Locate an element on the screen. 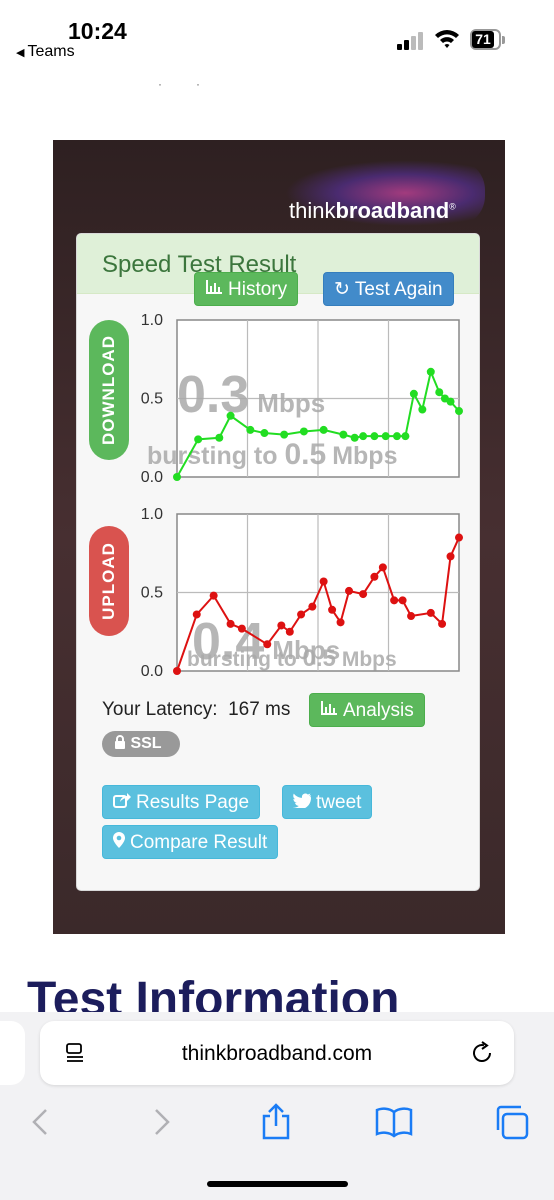 The image size is (554, 1200). battery-icon: 71 is located at coordinates (487, 40).